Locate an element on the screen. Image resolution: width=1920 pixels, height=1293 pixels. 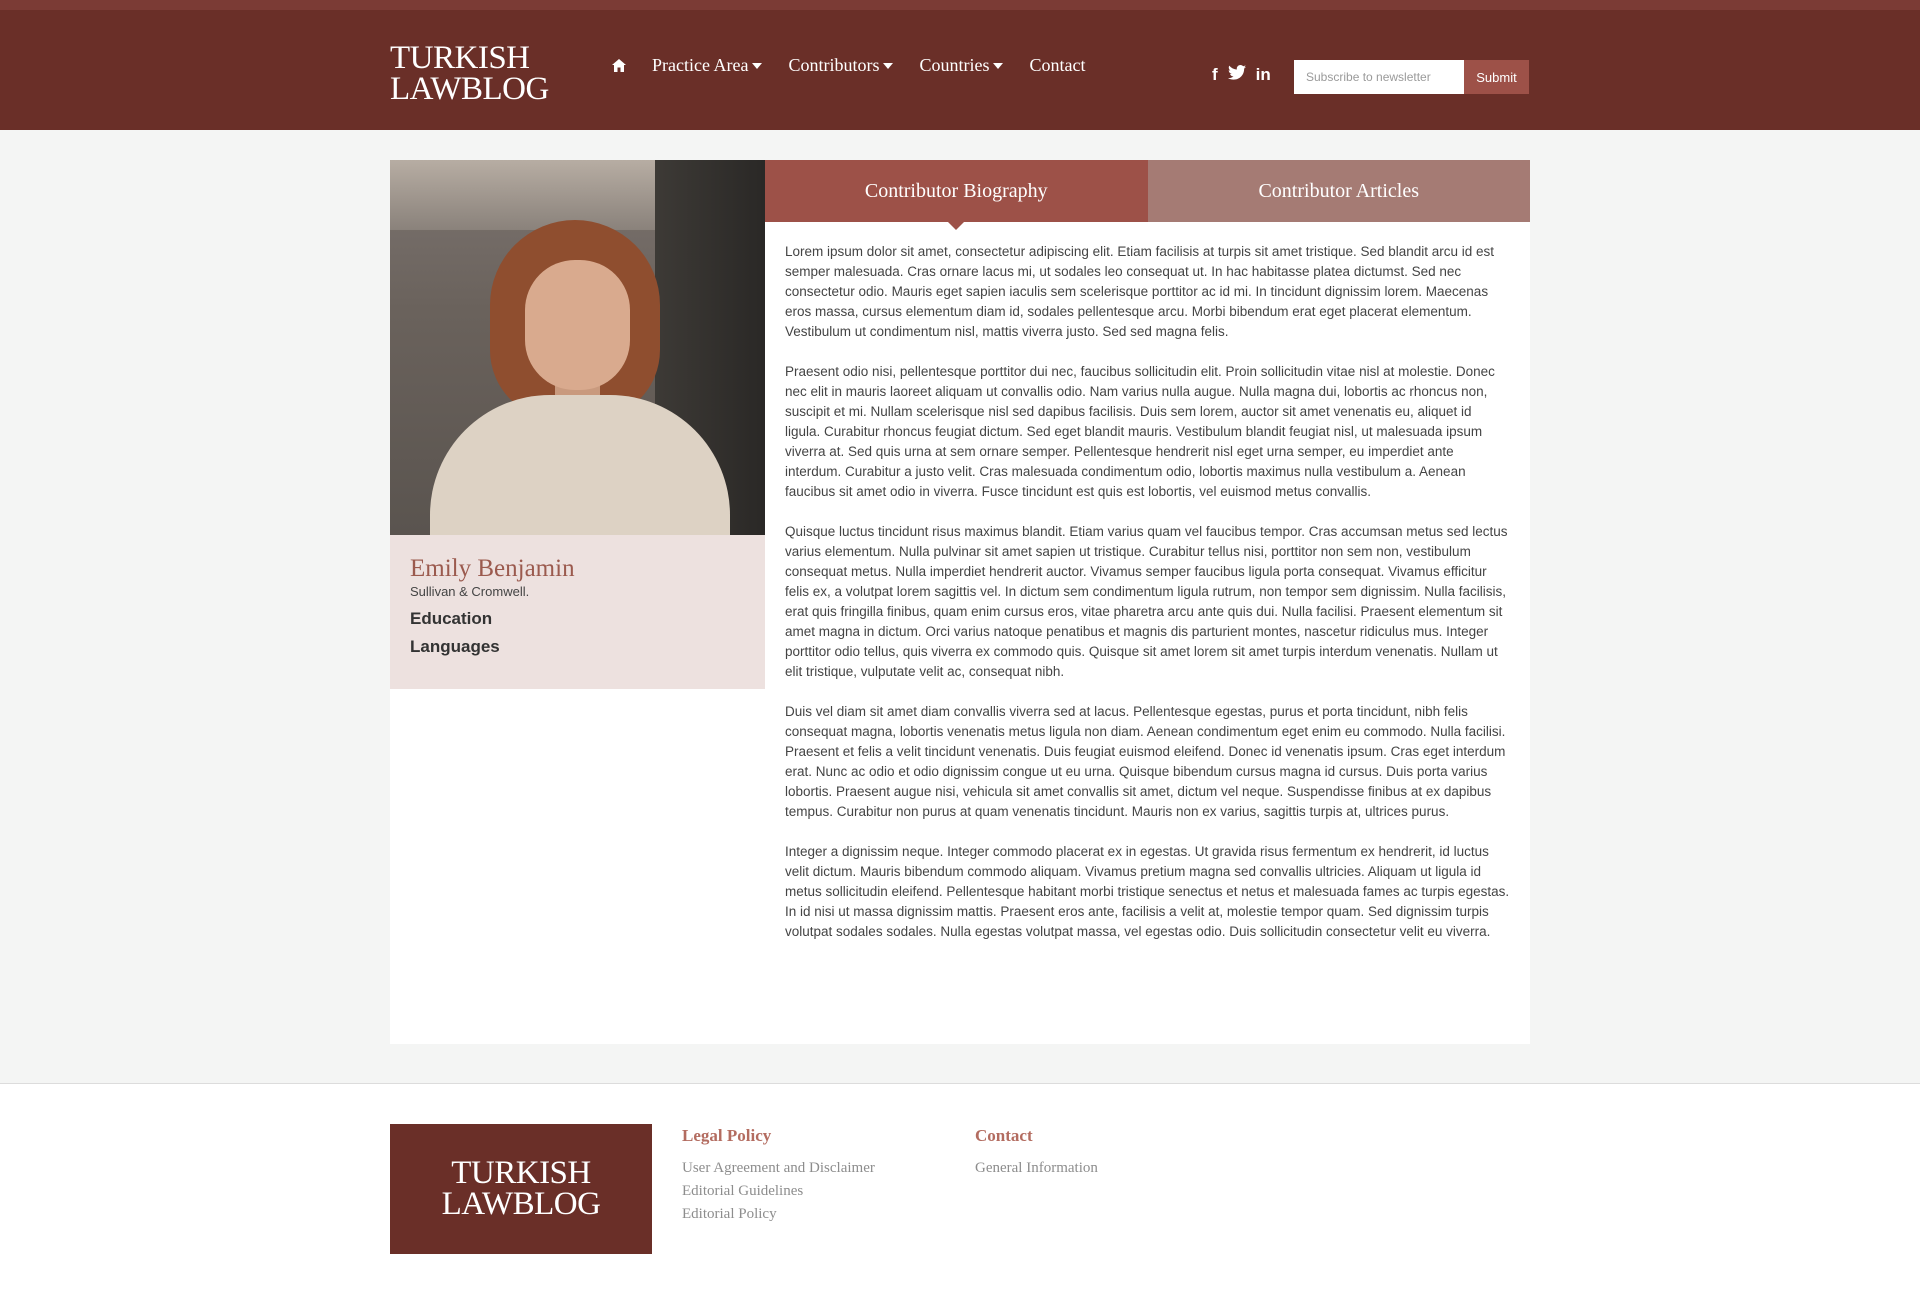
footer-logo-line-1: TURKISH is located at coordinates (521, 1172).